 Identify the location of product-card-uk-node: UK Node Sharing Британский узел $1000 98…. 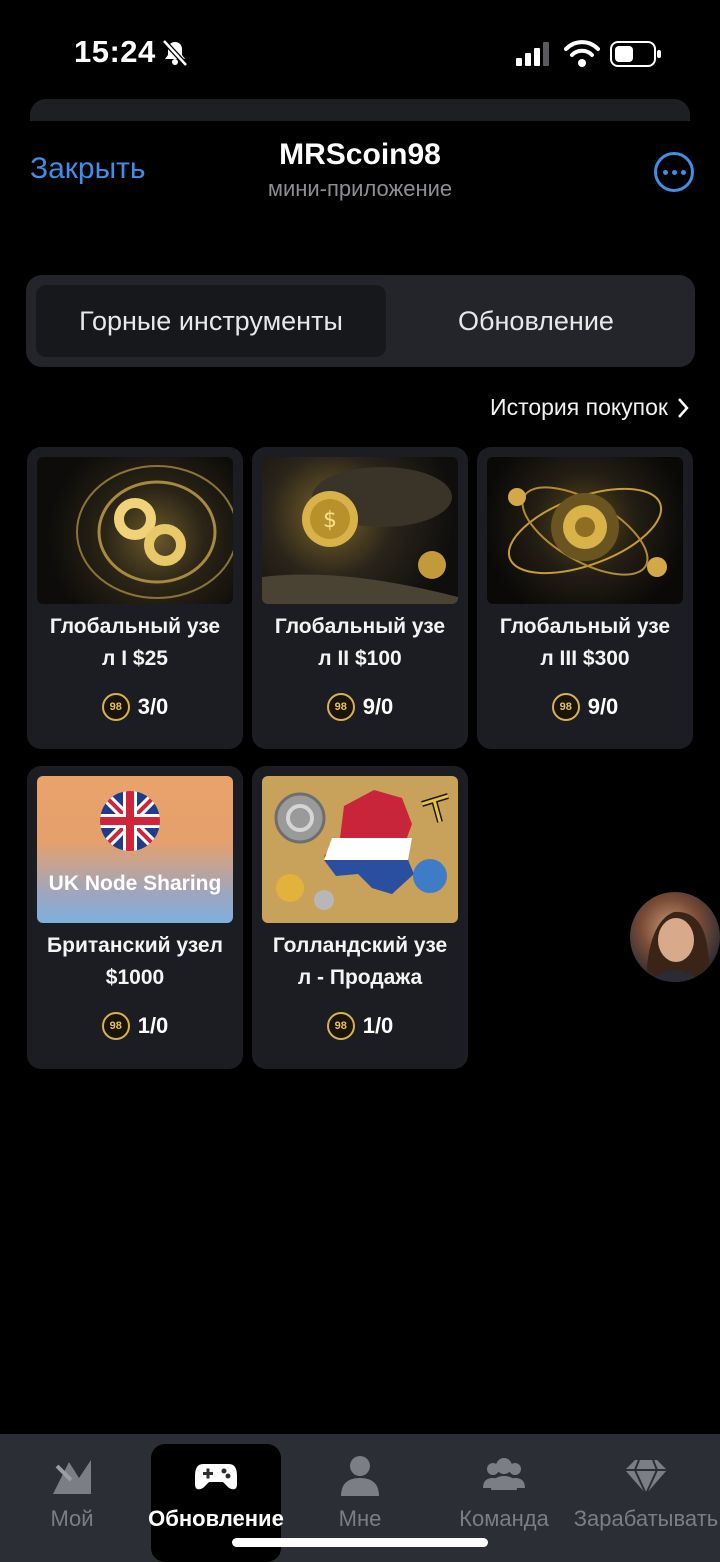
(135, 917).